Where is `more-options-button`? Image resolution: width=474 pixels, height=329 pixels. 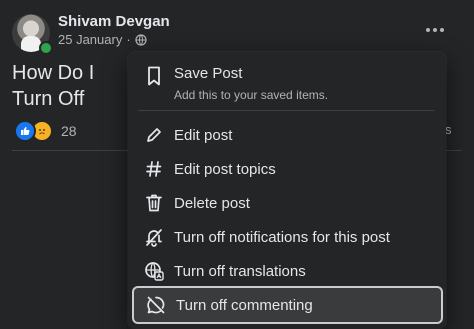 more-options-button is located at coordinates (435, 30).